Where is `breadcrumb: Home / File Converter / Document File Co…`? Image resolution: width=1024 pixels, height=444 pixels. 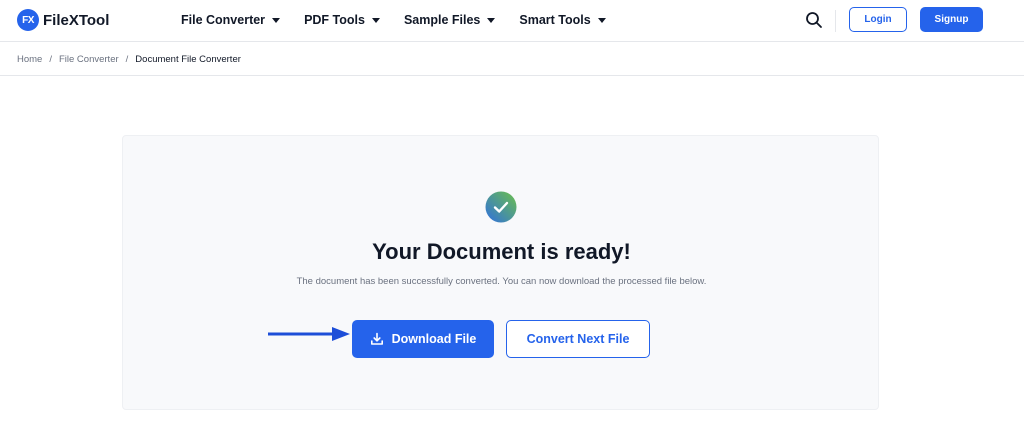 breadcrumb: Home / File Converter / Document File Co… is located at coordinates (512, 59).